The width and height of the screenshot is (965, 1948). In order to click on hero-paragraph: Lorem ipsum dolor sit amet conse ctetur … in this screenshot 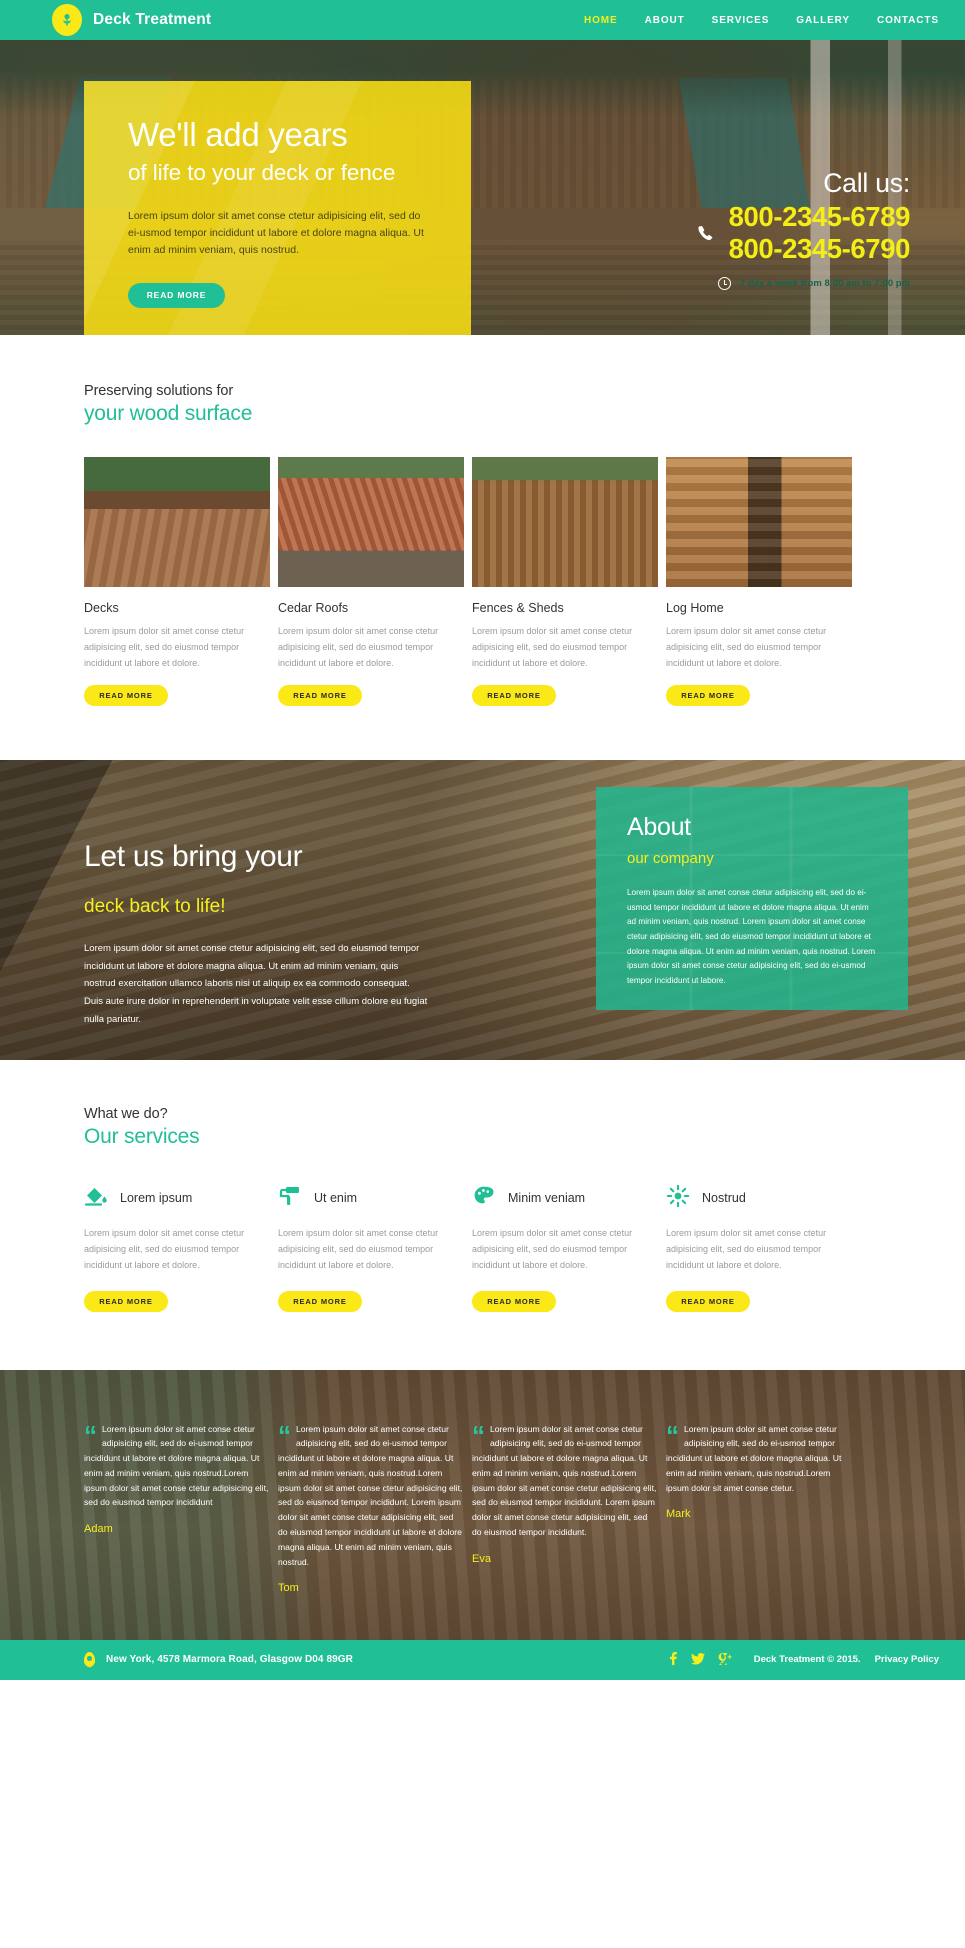, I will do `click(276, 233)`.